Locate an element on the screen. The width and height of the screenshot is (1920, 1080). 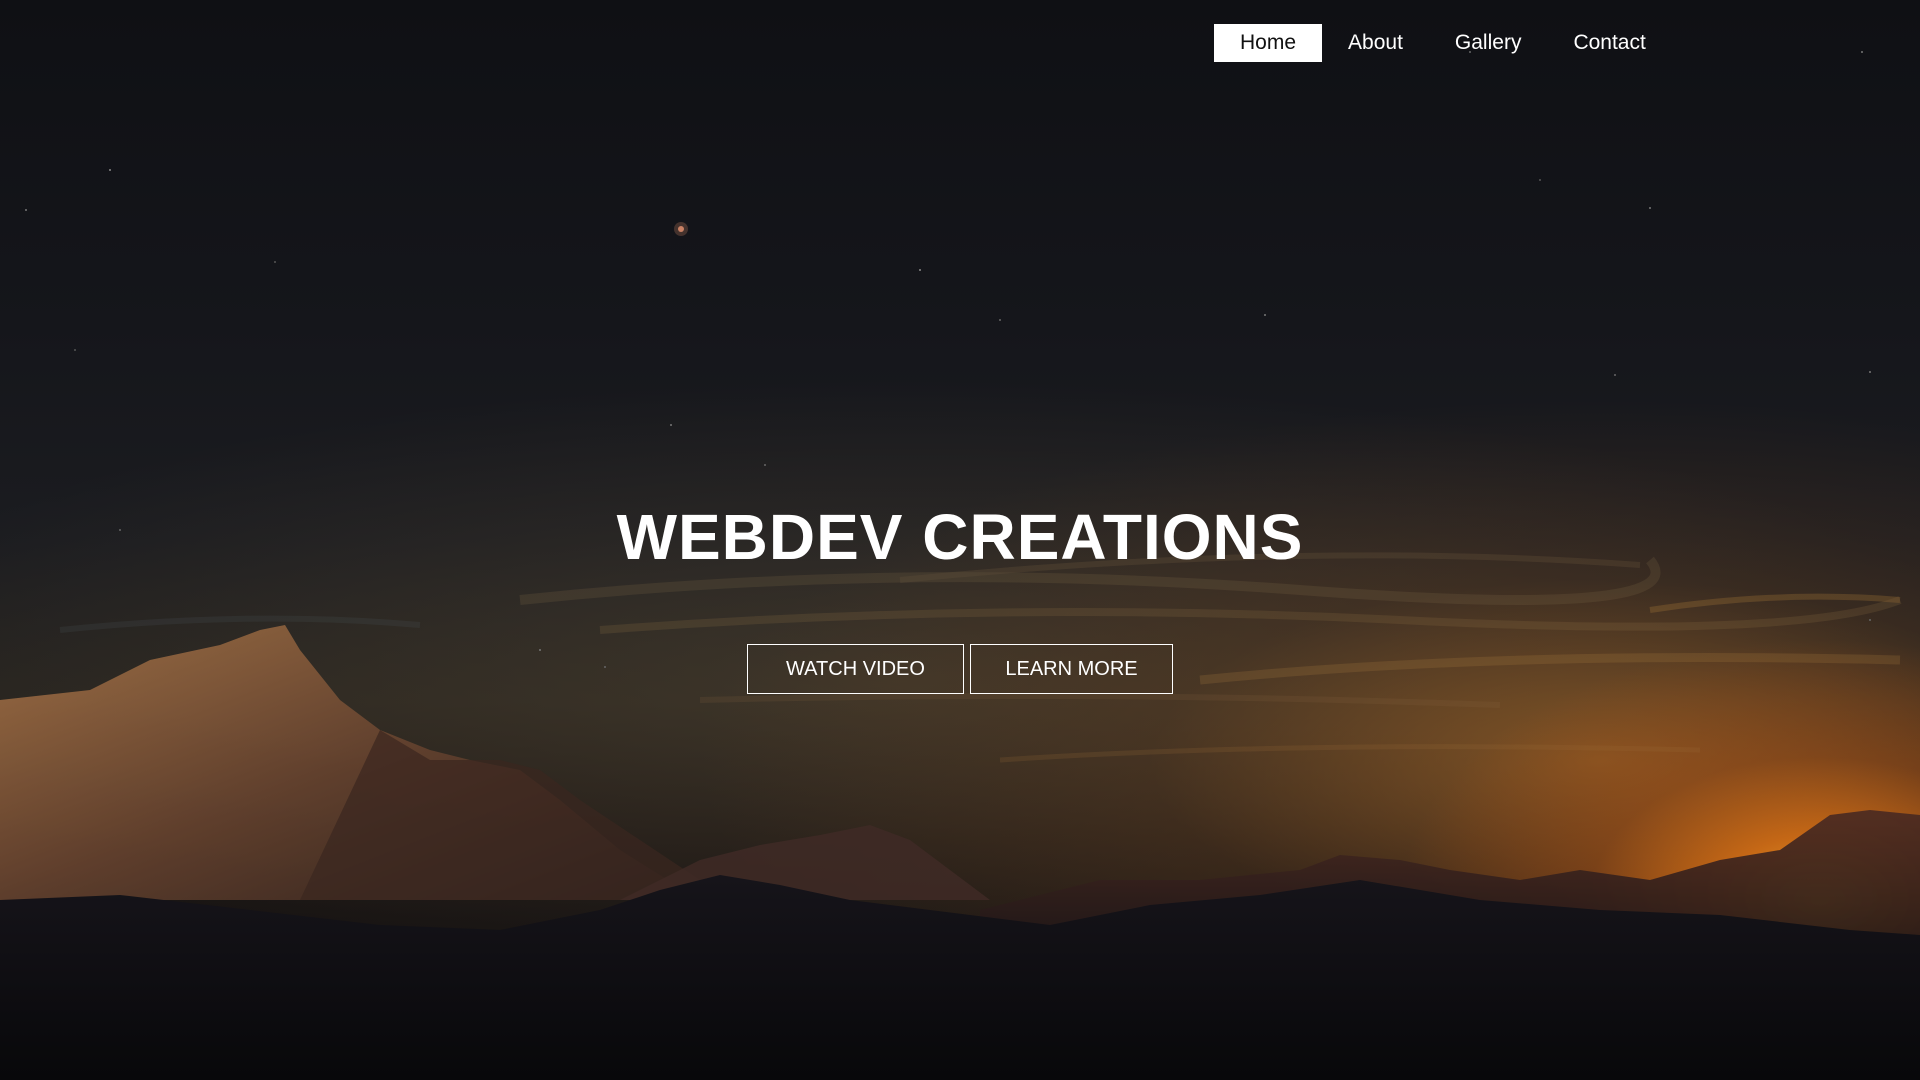
nav-item-about: About is located at coordinates (1375, 43).